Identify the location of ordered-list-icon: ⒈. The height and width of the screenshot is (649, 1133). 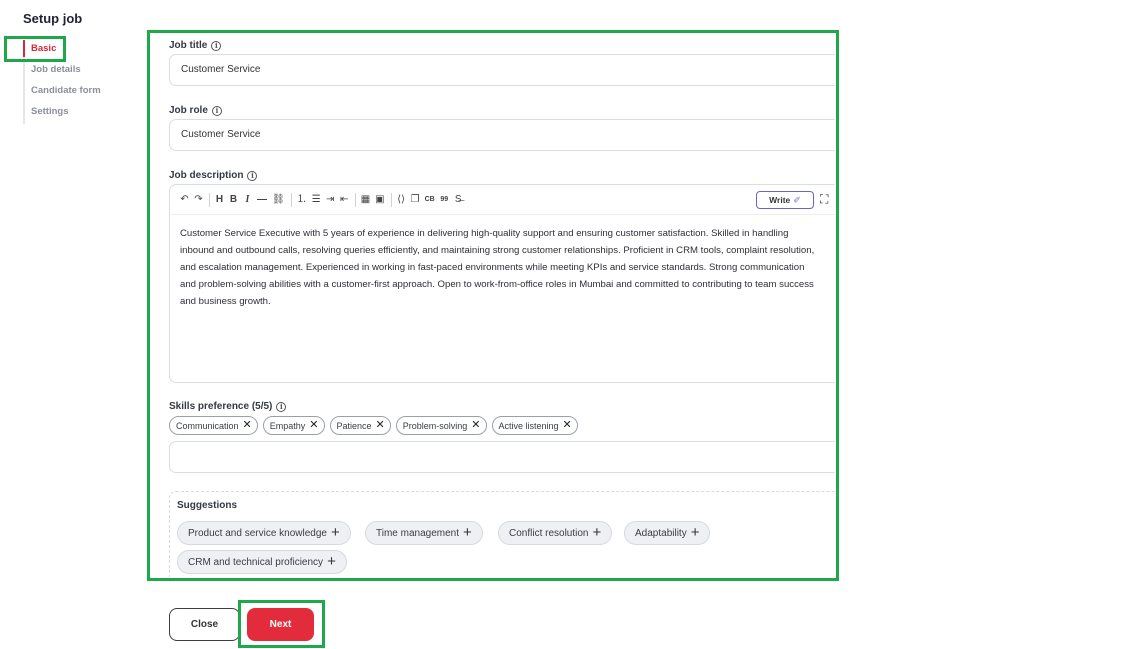
(302, 200).